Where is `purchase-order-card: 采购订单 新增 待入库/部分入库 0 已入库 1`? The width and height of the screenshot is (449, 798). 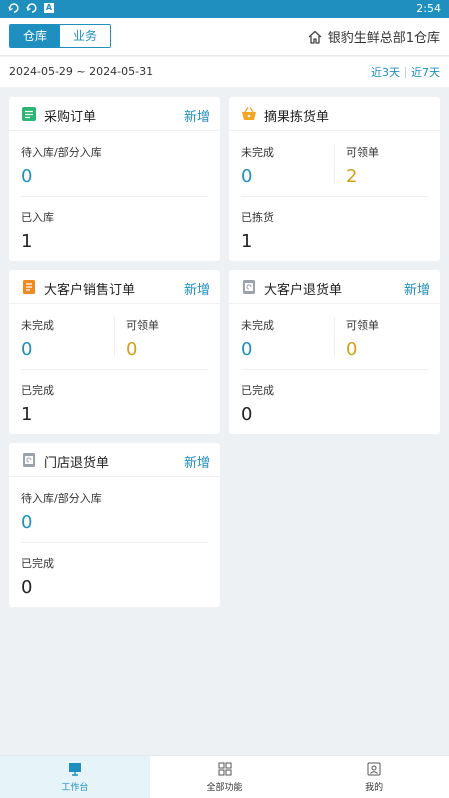 purchase-order-card: 采购订单 新增 待入库/部分入库 0 已入库 1 is located at coordinates (114, 179).